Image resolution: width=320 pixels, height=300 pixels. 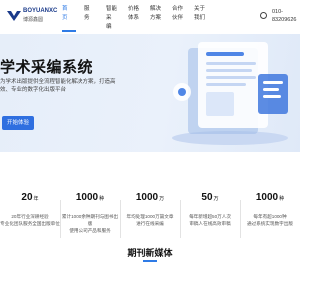 I want to click on logo-icon, so click(x=14, y=16).